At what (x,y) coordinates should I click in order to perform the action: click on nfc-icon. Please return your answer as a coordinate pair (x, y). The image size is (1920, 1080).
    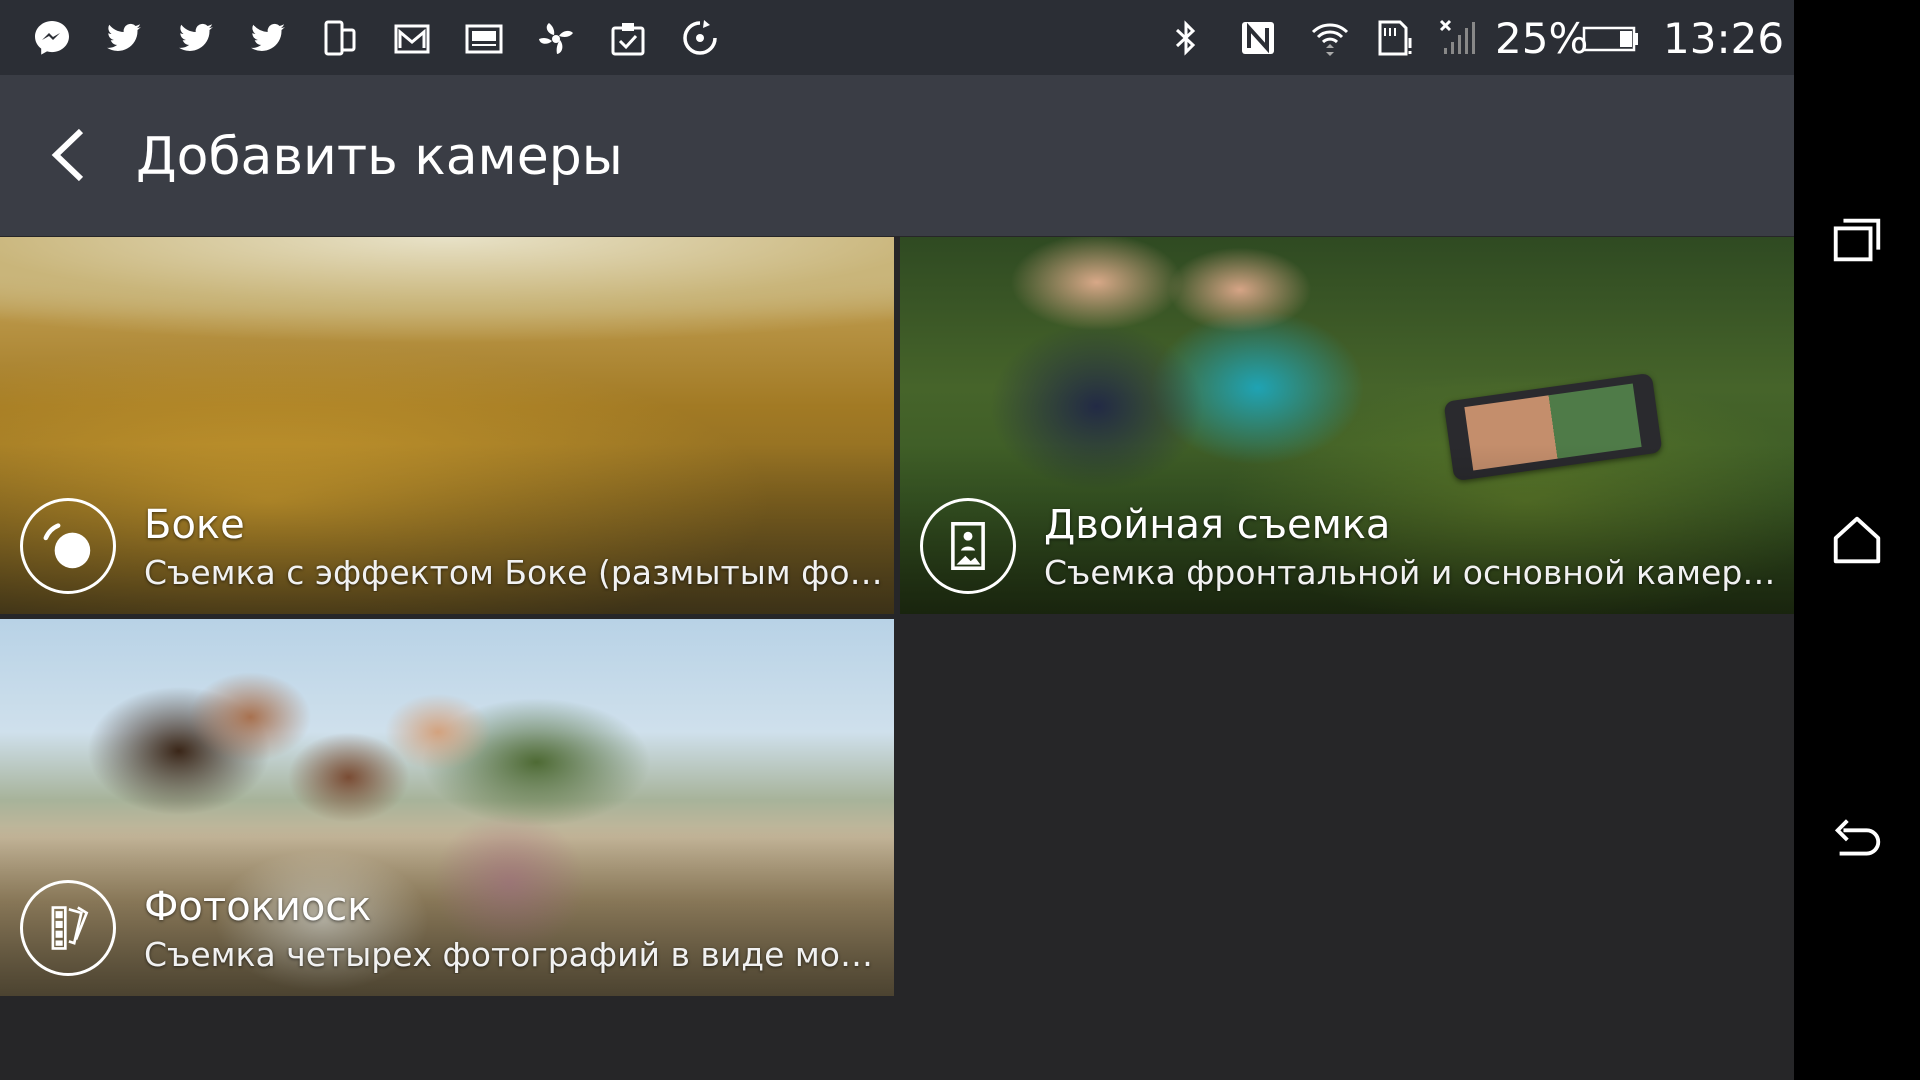
    Looking at the image, I should click on (1258, 38).